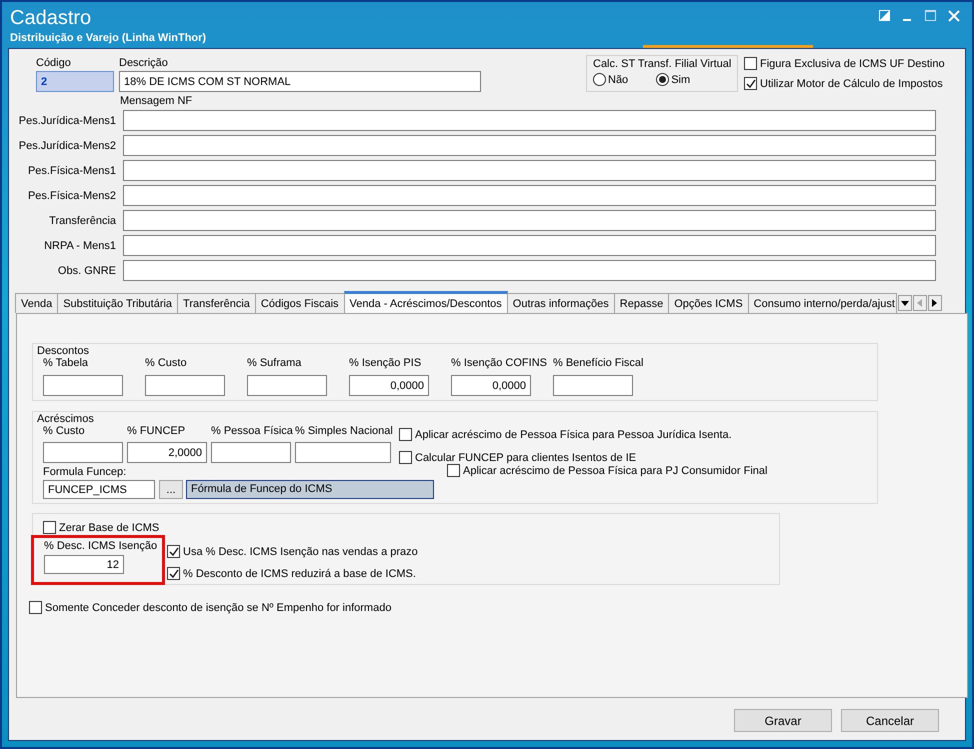 Image resolution: width=974 pixels, height=749 pixels. What do you see at coordinates (565, 457) in the screenshot?
I see `checkbox: Calcular FUNCEP para clientes Isentos de IE` at bounding box center [565, 457].